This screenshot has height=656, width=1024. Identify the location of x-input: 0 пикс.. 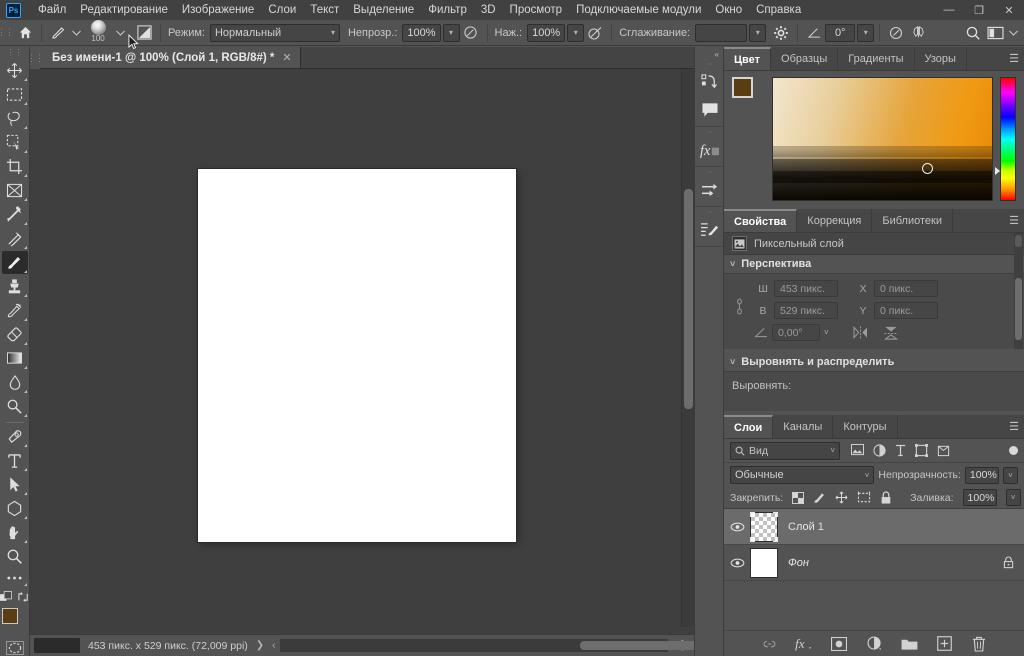
(906, 288).